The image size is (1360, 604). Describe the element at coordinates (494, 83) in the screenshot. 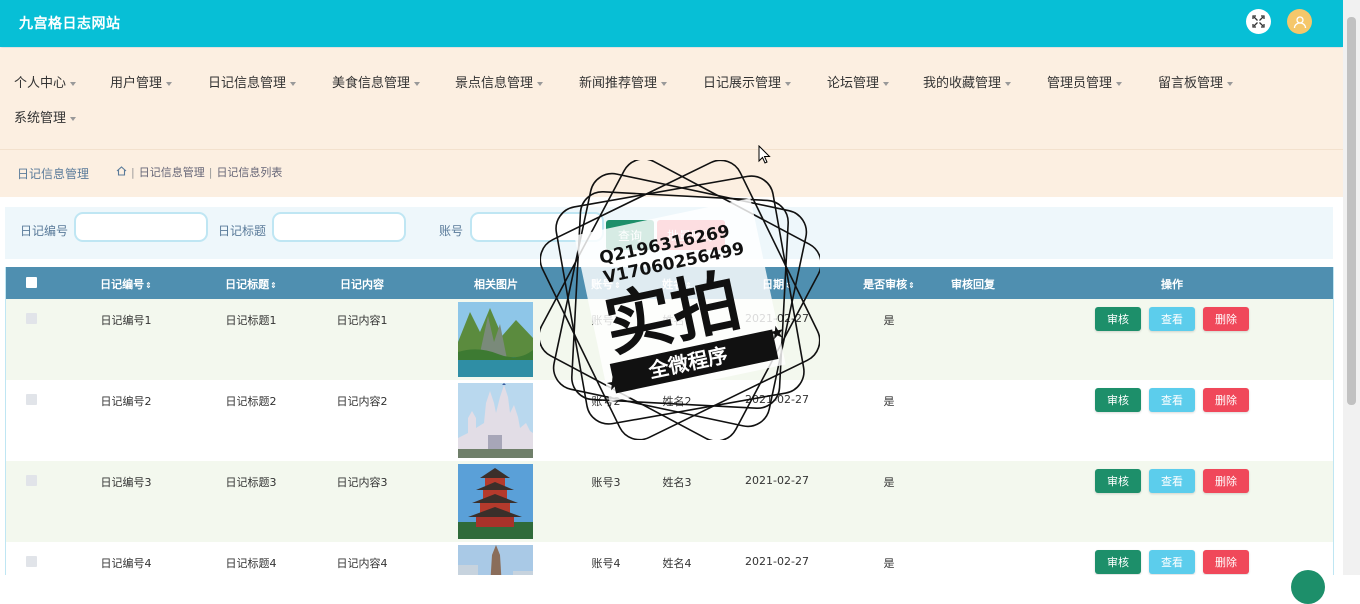

I see `menu-label: 景点信息管理` at that location.